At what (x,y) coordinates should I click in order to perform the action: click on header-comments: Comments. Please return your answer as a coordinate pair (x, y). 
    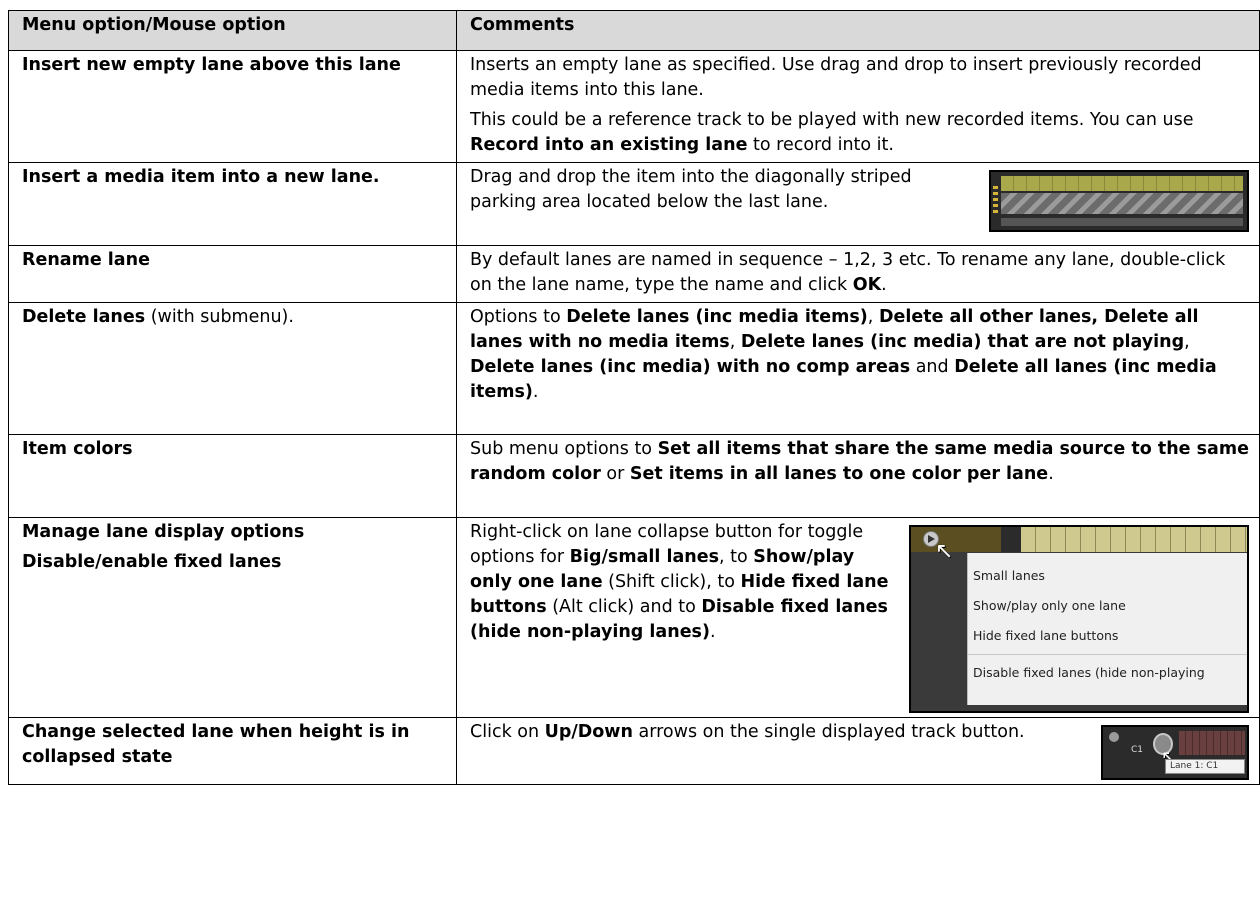
    Looking at the image, I should click on (858, 30).